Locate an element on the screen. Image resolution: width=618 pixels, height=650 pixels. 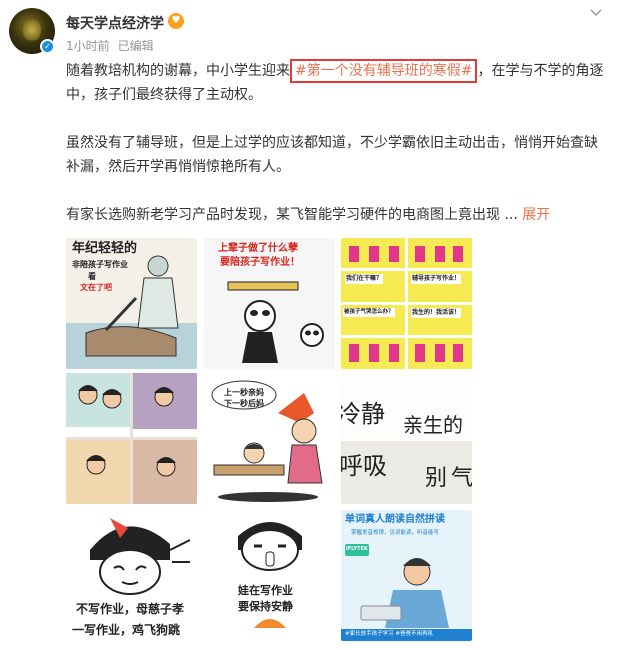
img3-bubble-4: 我生的！我活该！ is located at coordinates (436, 313).